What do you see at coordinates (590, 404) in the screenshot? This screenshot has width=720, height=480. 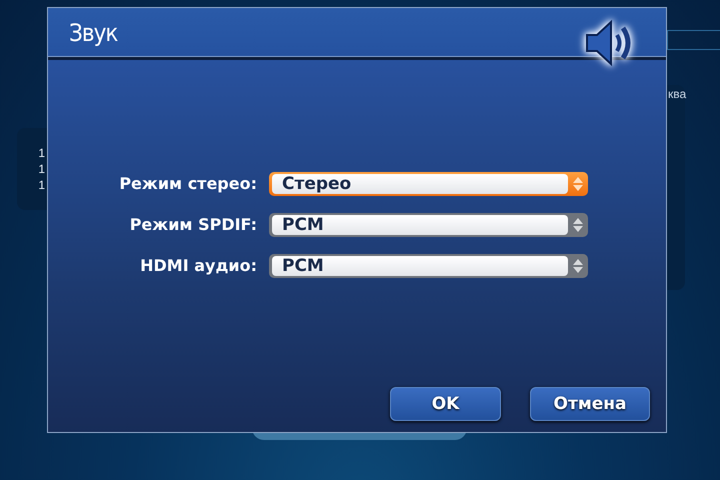 I see `cancel-button: Отмена` at bounding box center [590, 404].